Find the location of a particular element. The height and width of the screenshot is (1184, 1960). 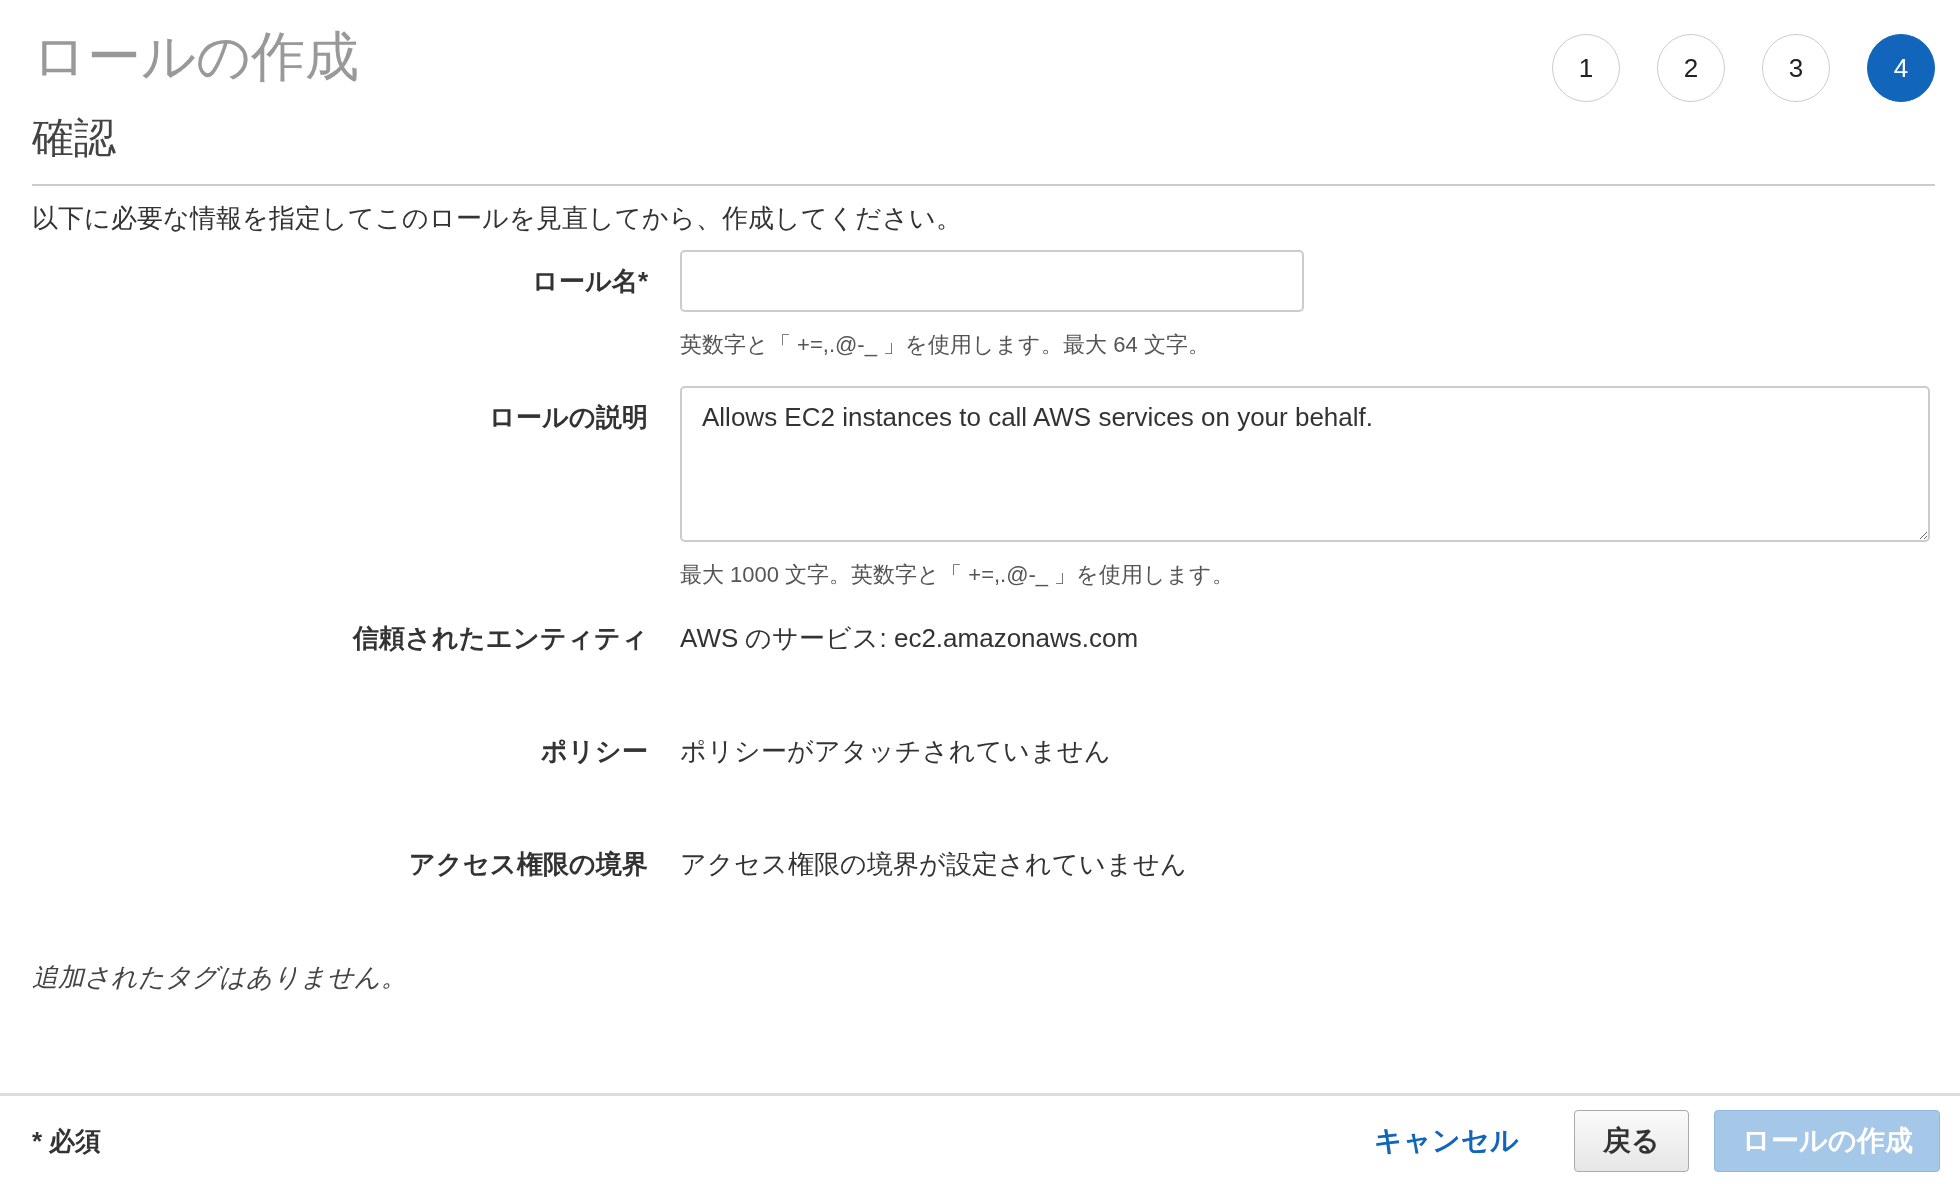

field-label: アクセス権限の境界 is located at coordinates (528, 864).